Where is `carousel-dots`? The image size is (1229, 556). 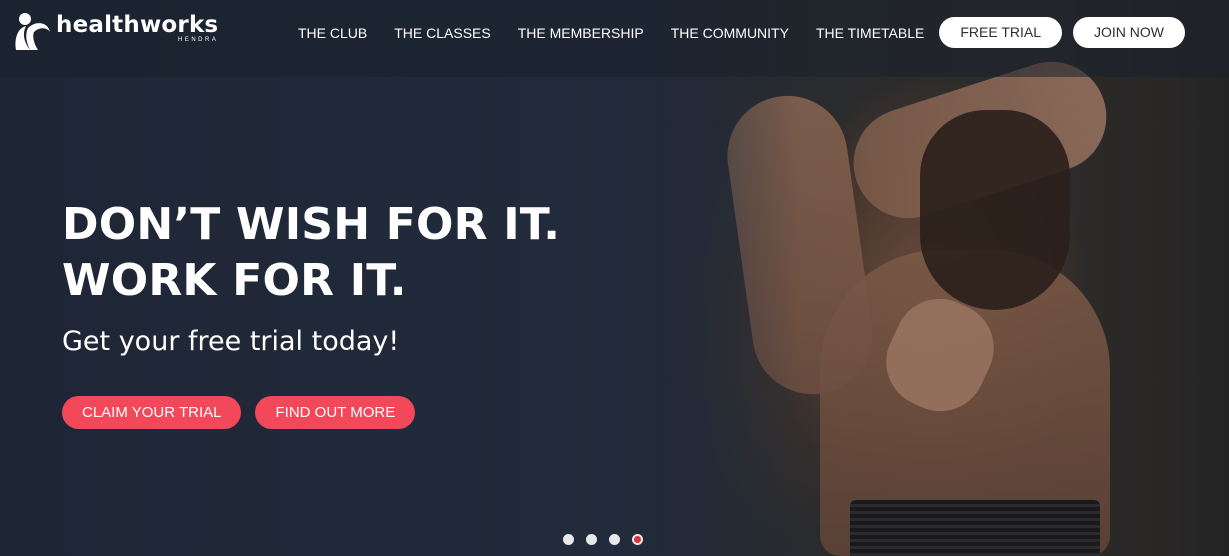
carousel-dots is located at coordinates (609, 539).